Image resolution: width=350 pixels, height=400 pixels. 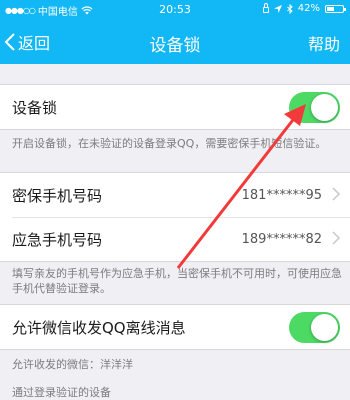 I want to click on emergency-phone-label: 应急手机号码, so click(x=57, y=239).